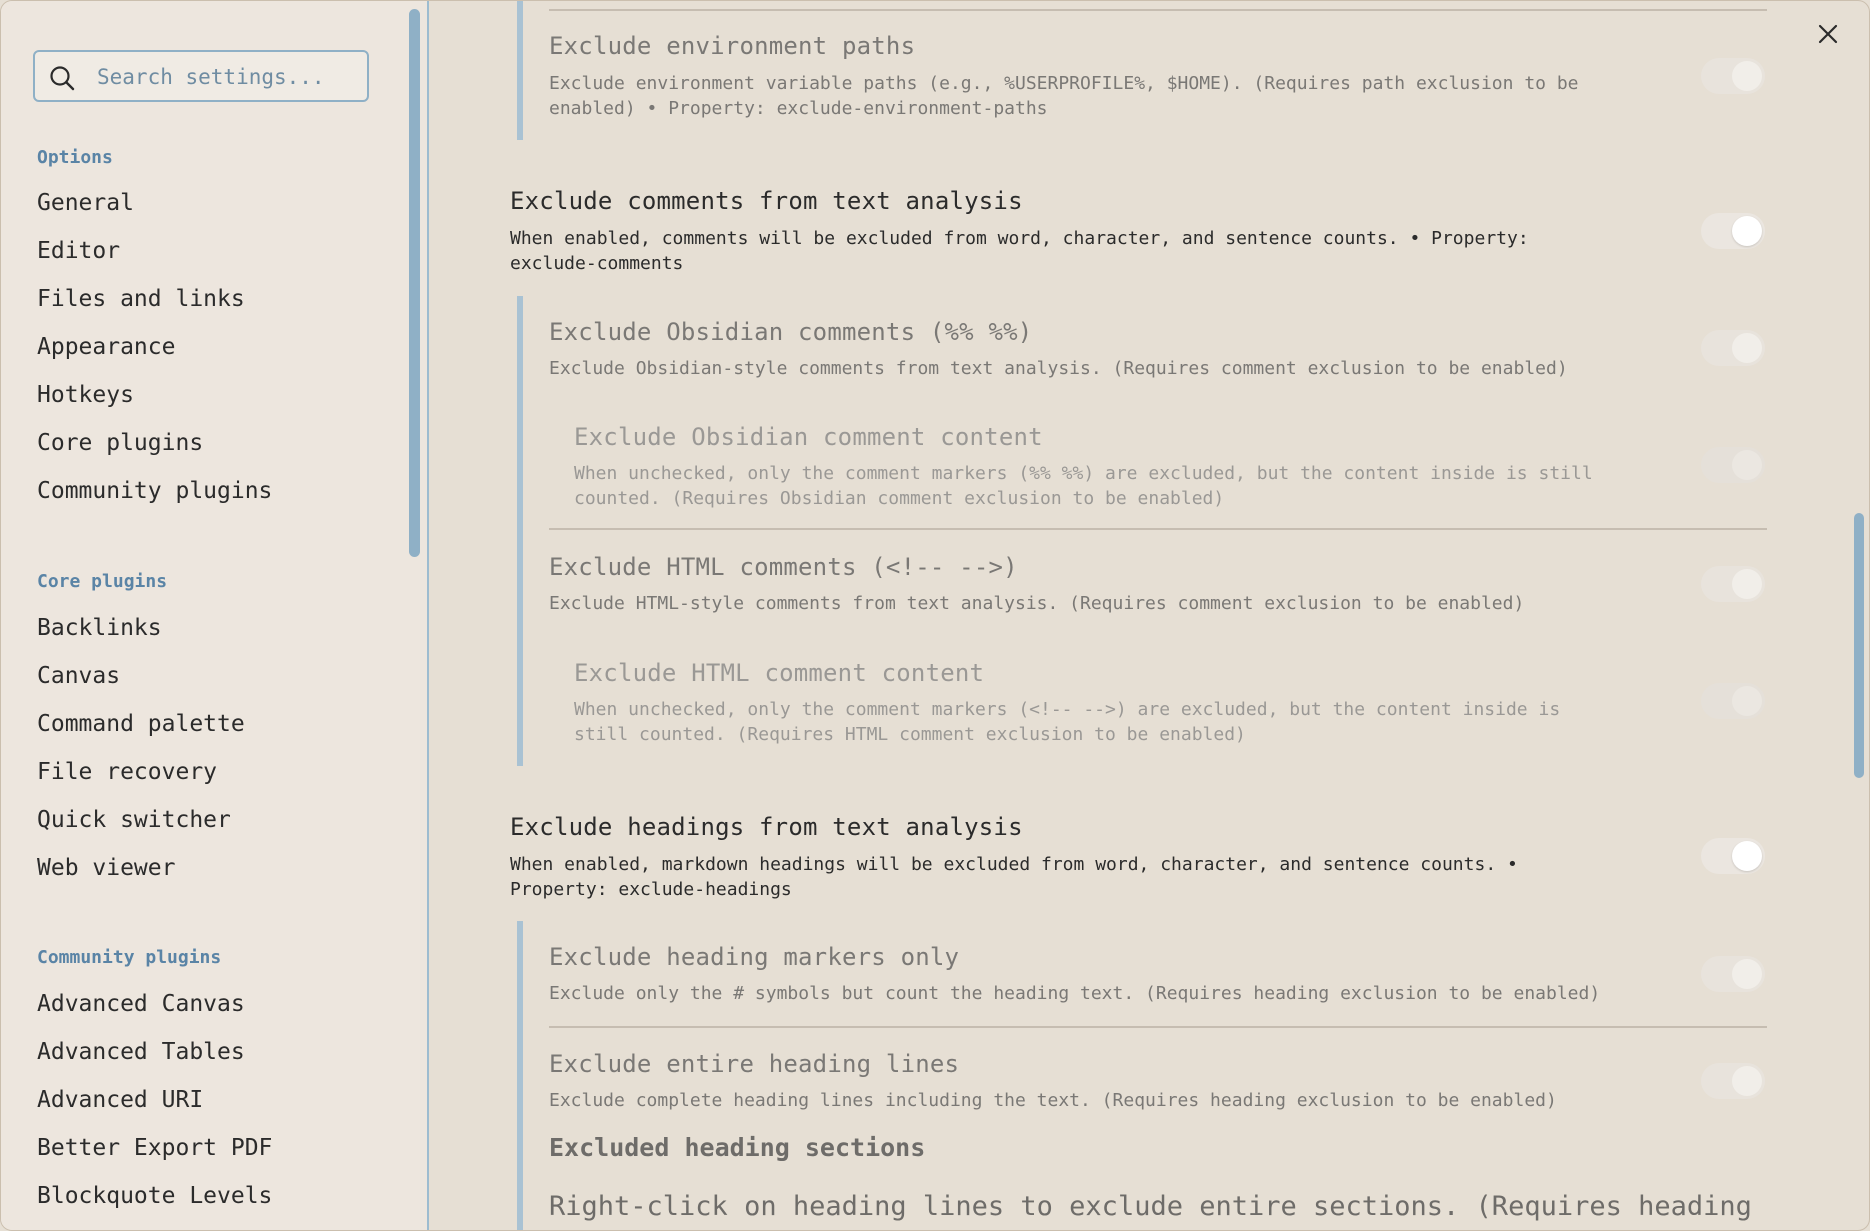  Describe the element at coordinates (120, 1100) in the screenshot. I see `sidebar-item-advanced-uri: Advanced URI` at that location.